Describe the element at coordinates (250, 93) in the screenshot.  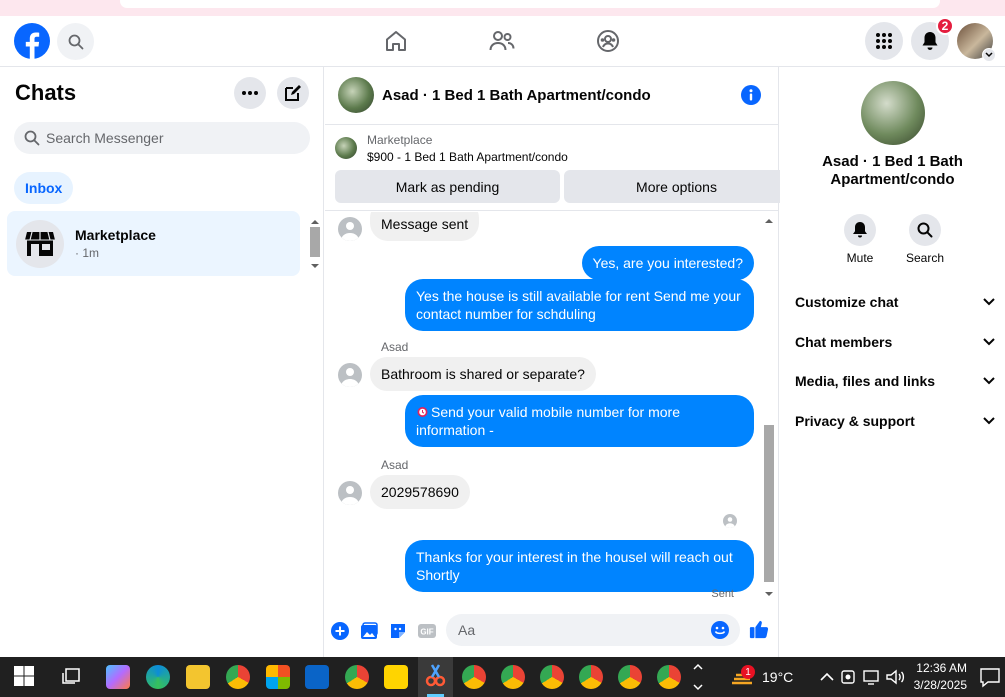
I see `more-options-icon` at that location.